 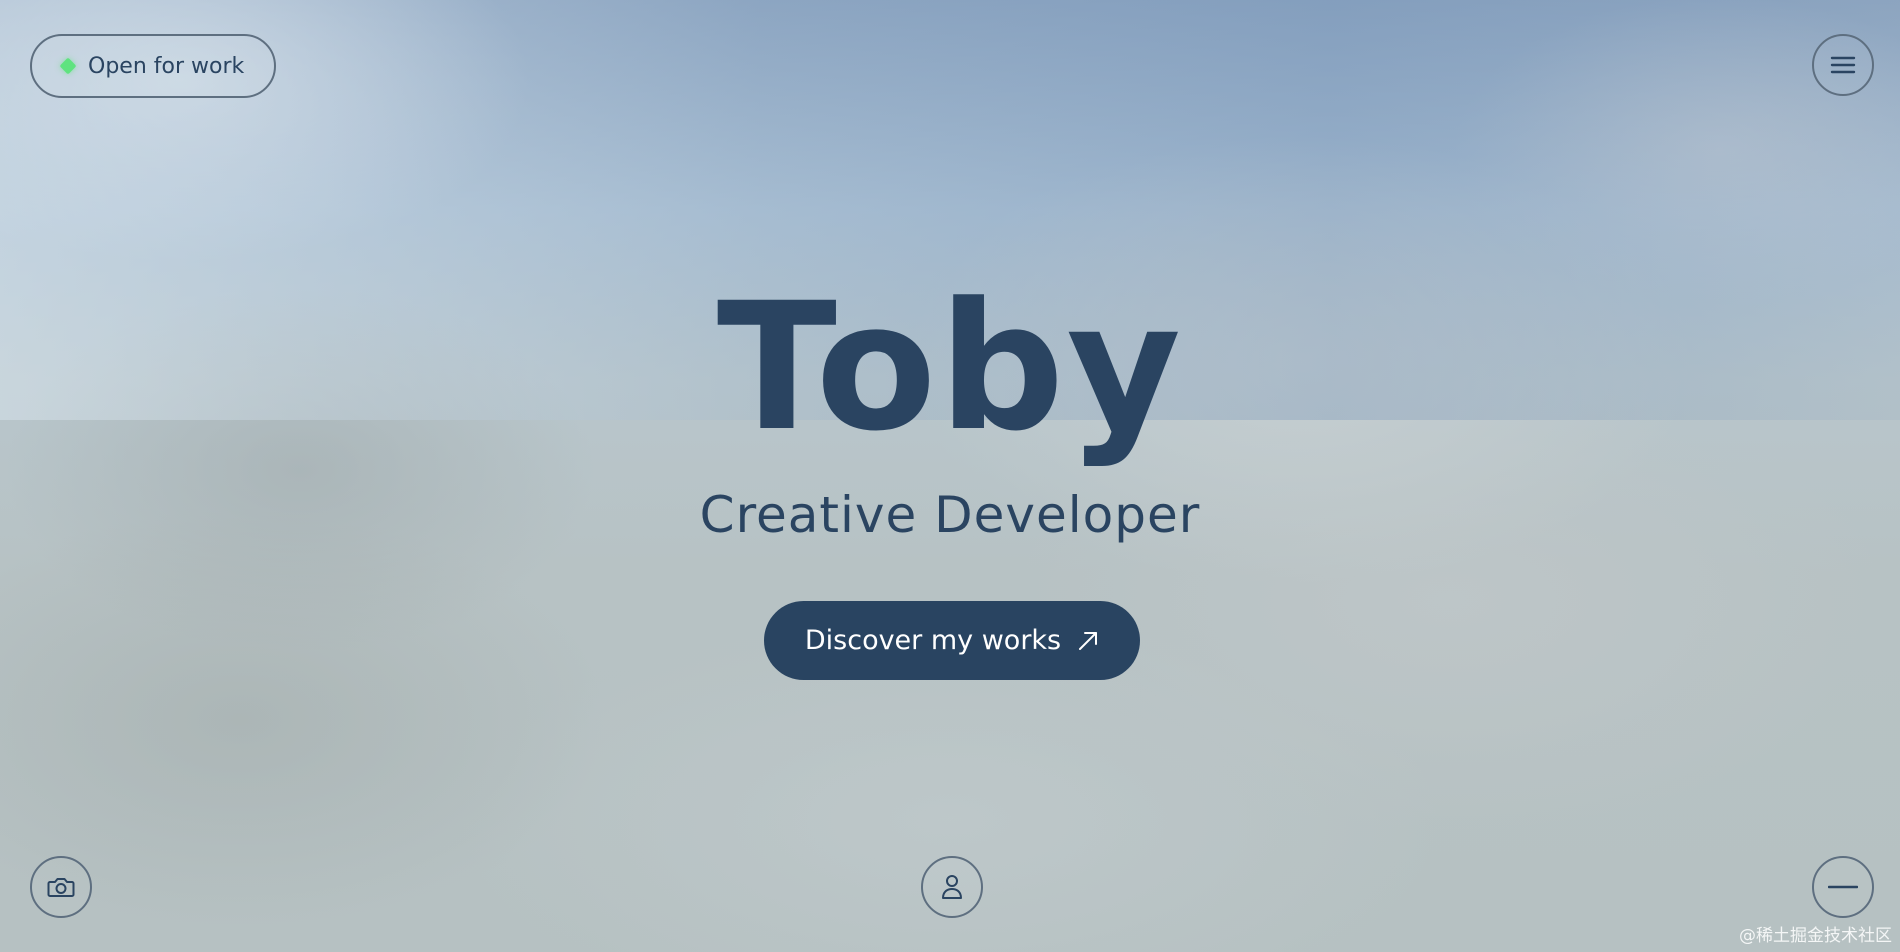 I want to click on menu-icon, so click(x=1843, y=65).